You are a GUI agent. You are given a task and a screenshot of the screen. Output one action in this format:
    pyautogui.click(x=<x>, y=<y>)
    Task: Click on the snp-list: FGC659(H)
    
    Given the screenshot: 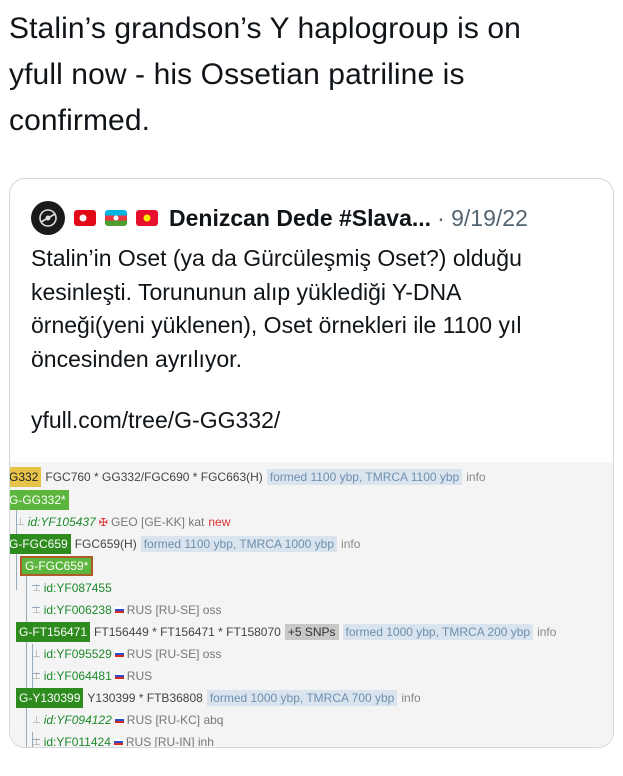 What is the action you would take?
    pyautogui.click(x=105, y=544)
    